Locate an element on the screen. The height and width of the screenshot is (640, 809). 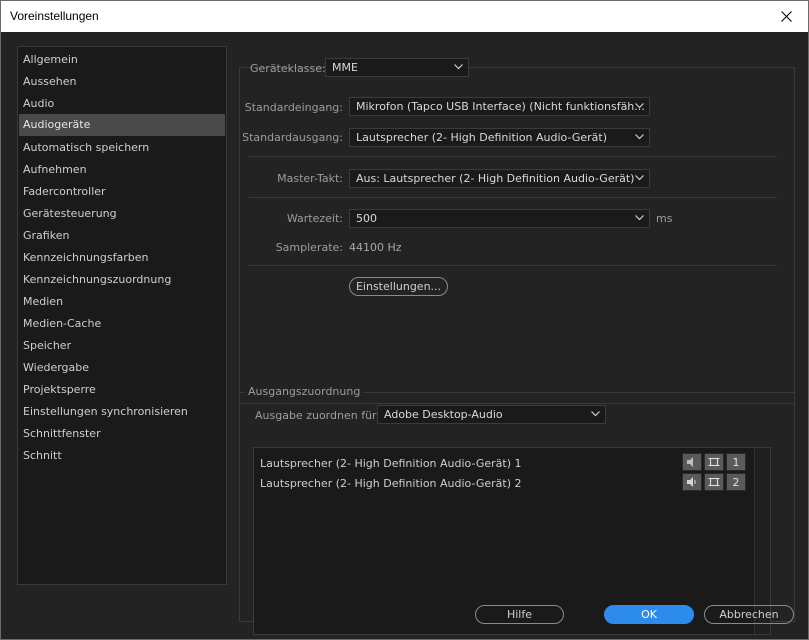
window-title: Voreinstellungen is located at coordinates (54, 16).